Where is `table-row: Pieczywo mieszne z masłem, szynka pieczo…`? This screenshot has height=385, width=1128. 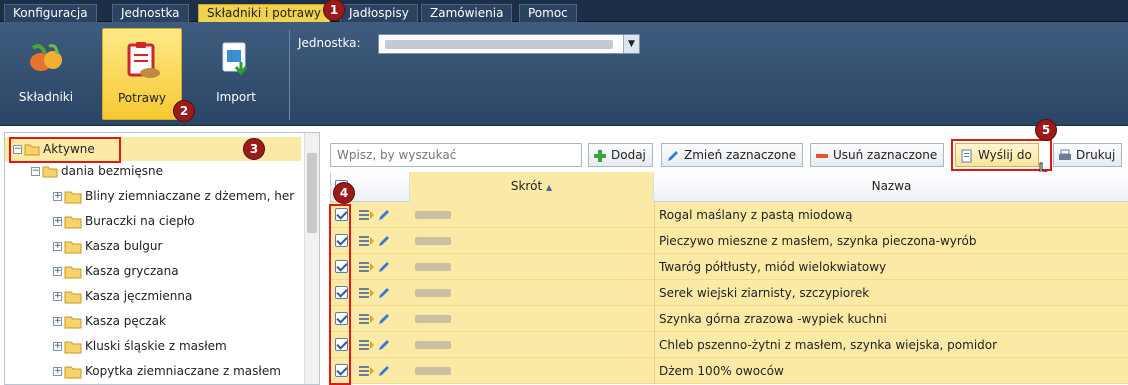 table-row: Pieczywo mieszne z masłem, szynka pieczo… is located at coordinates (729, 241).